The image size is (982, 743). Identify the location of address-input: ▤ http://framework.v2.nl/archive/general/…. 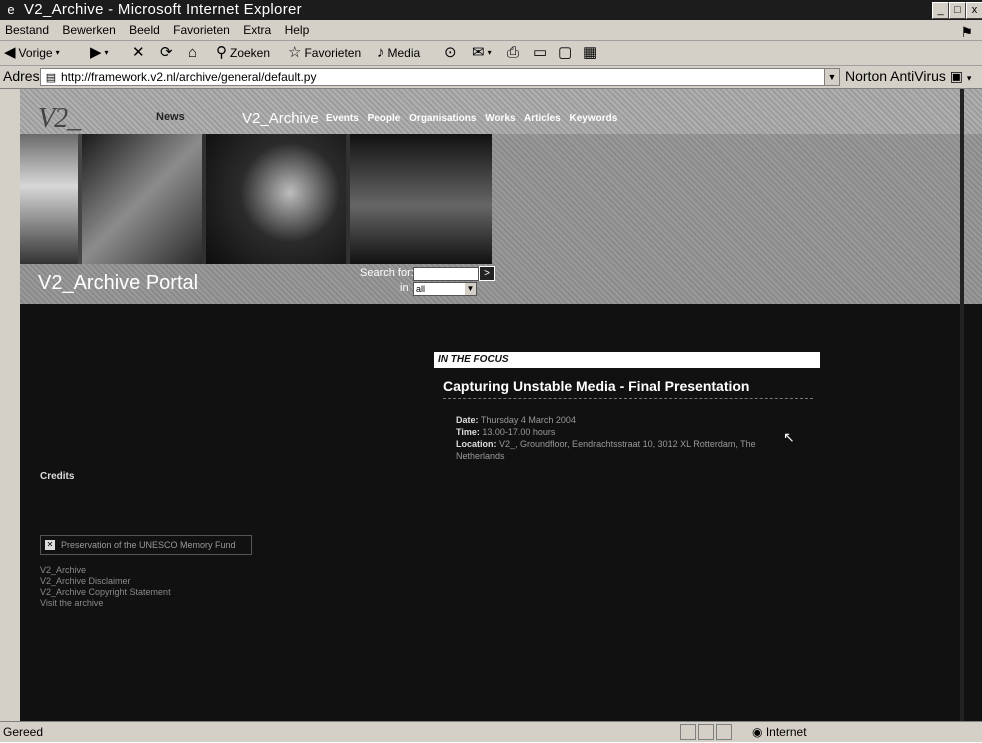
(440, 77).